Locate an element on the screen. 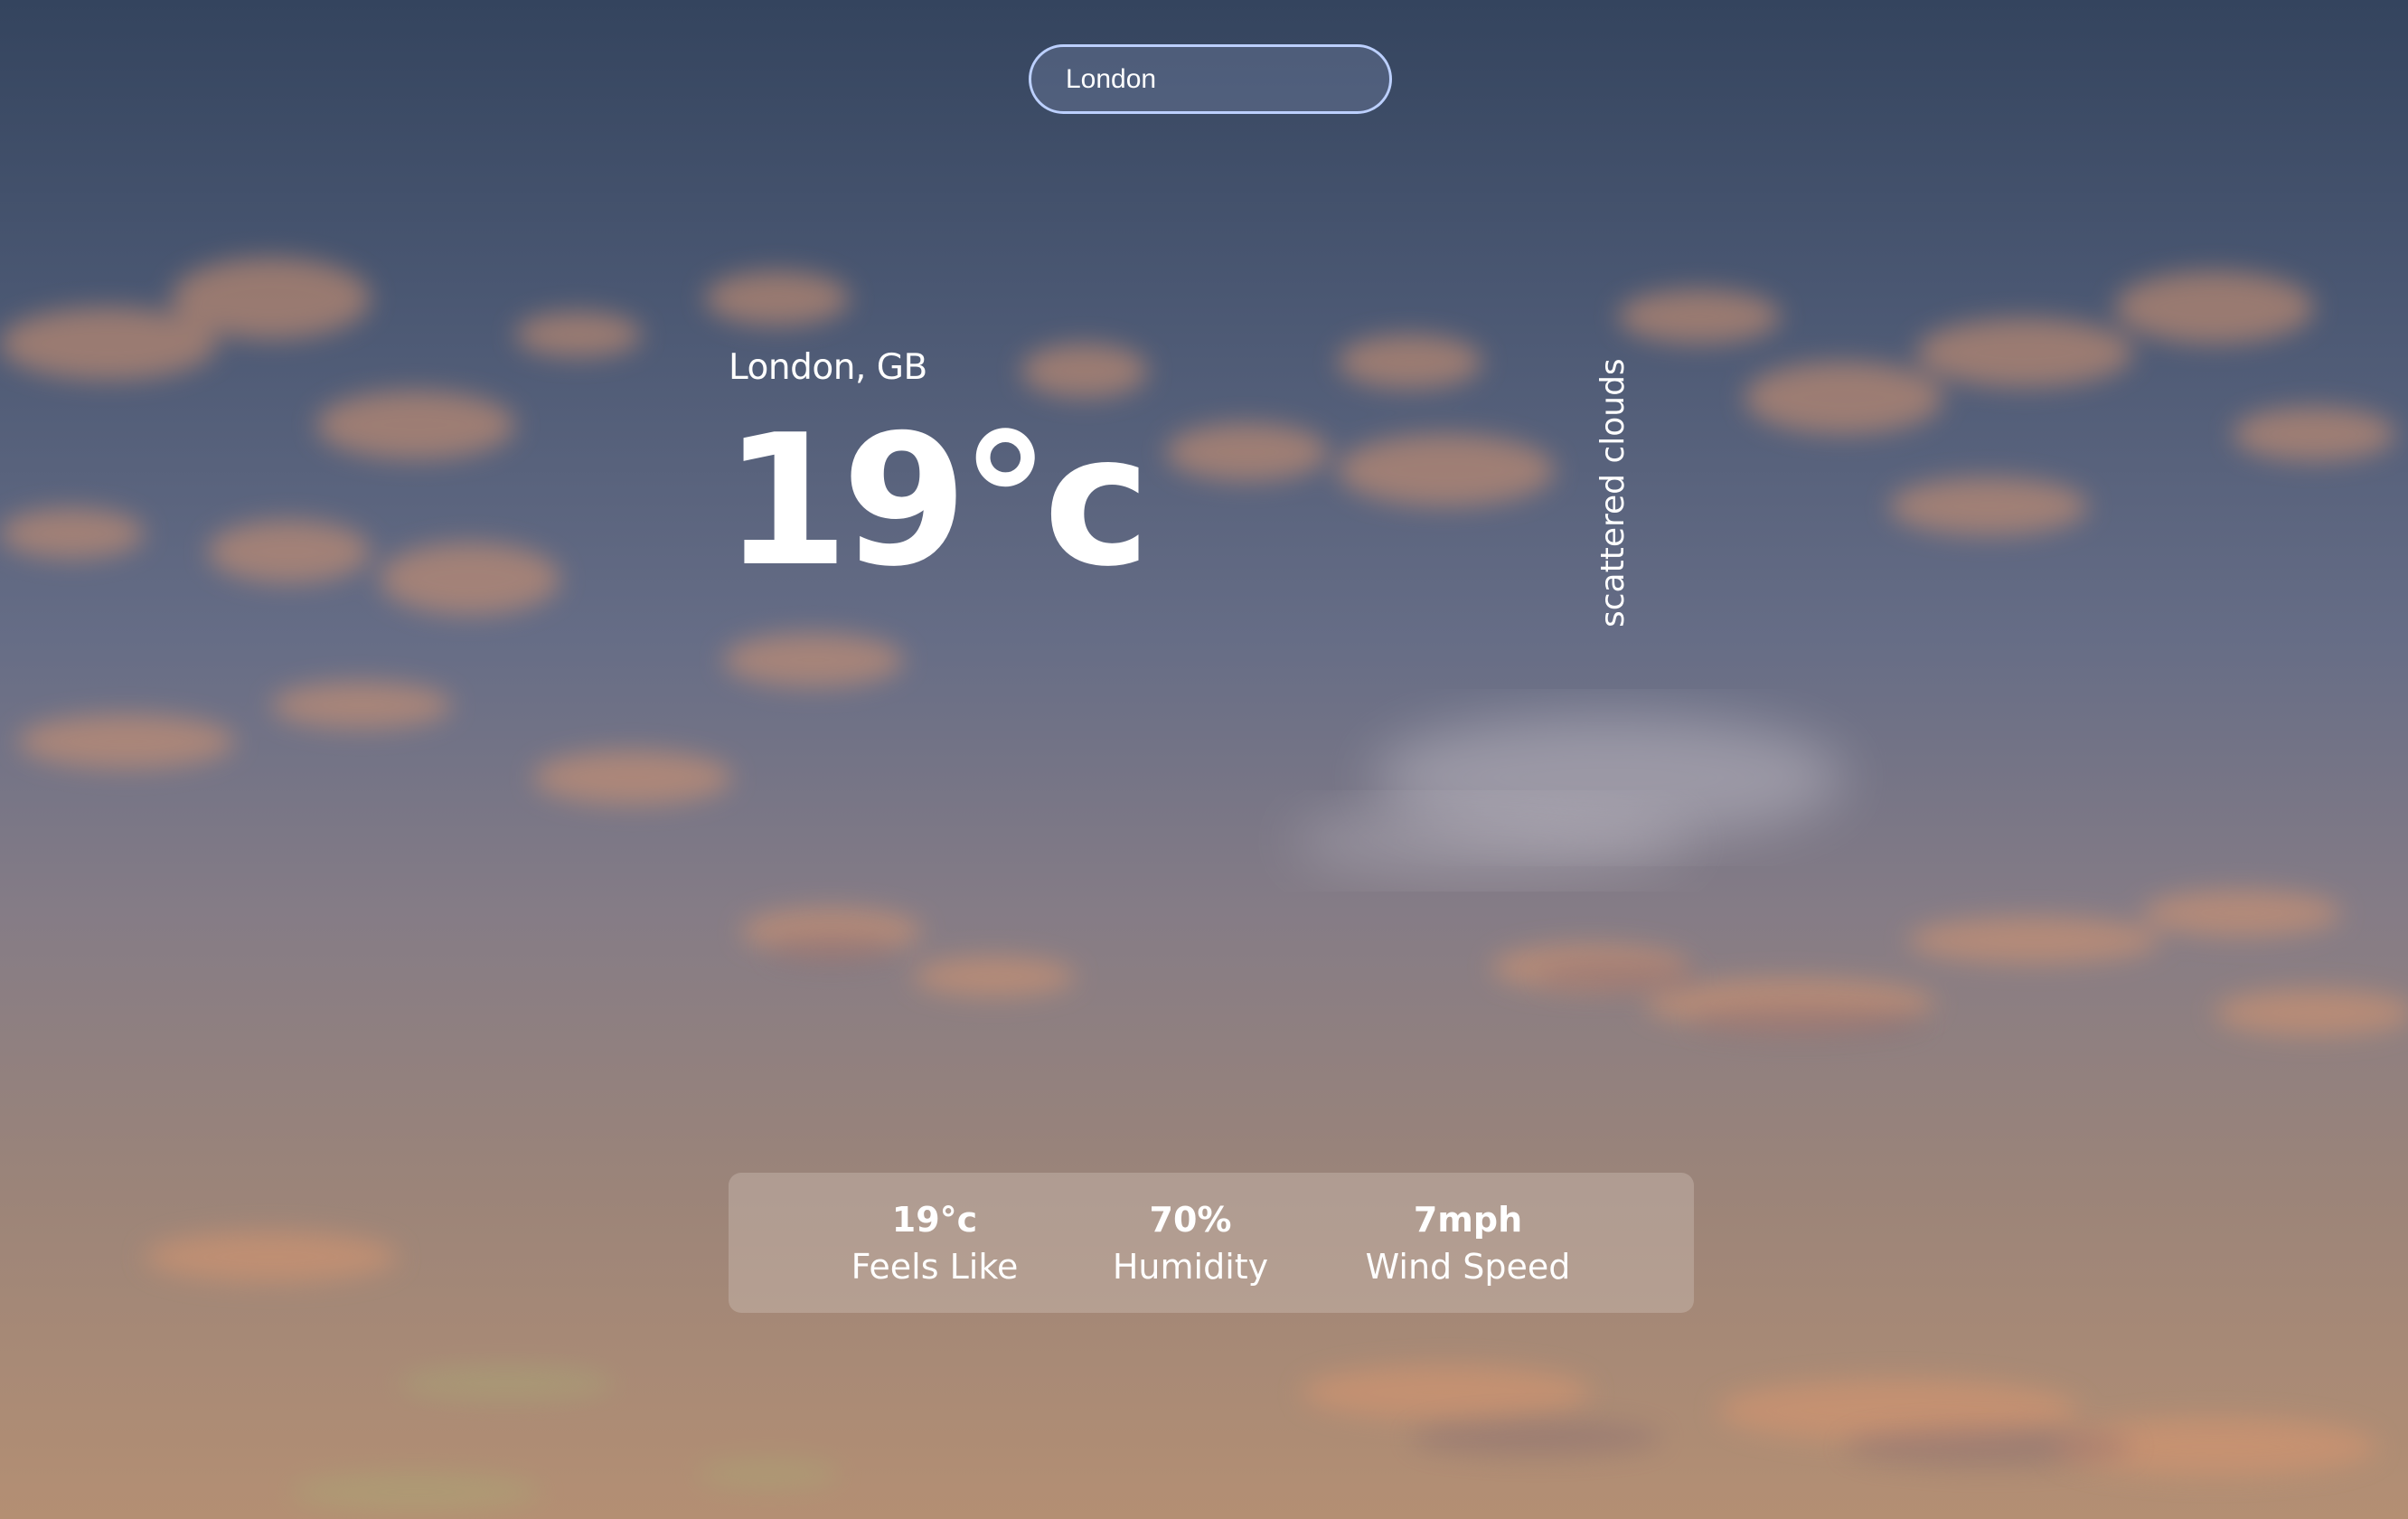 Image resolution: width=2408 pixels, height=1519 pixels. temperature-display: 19°c is located at coordinates (937, 502).